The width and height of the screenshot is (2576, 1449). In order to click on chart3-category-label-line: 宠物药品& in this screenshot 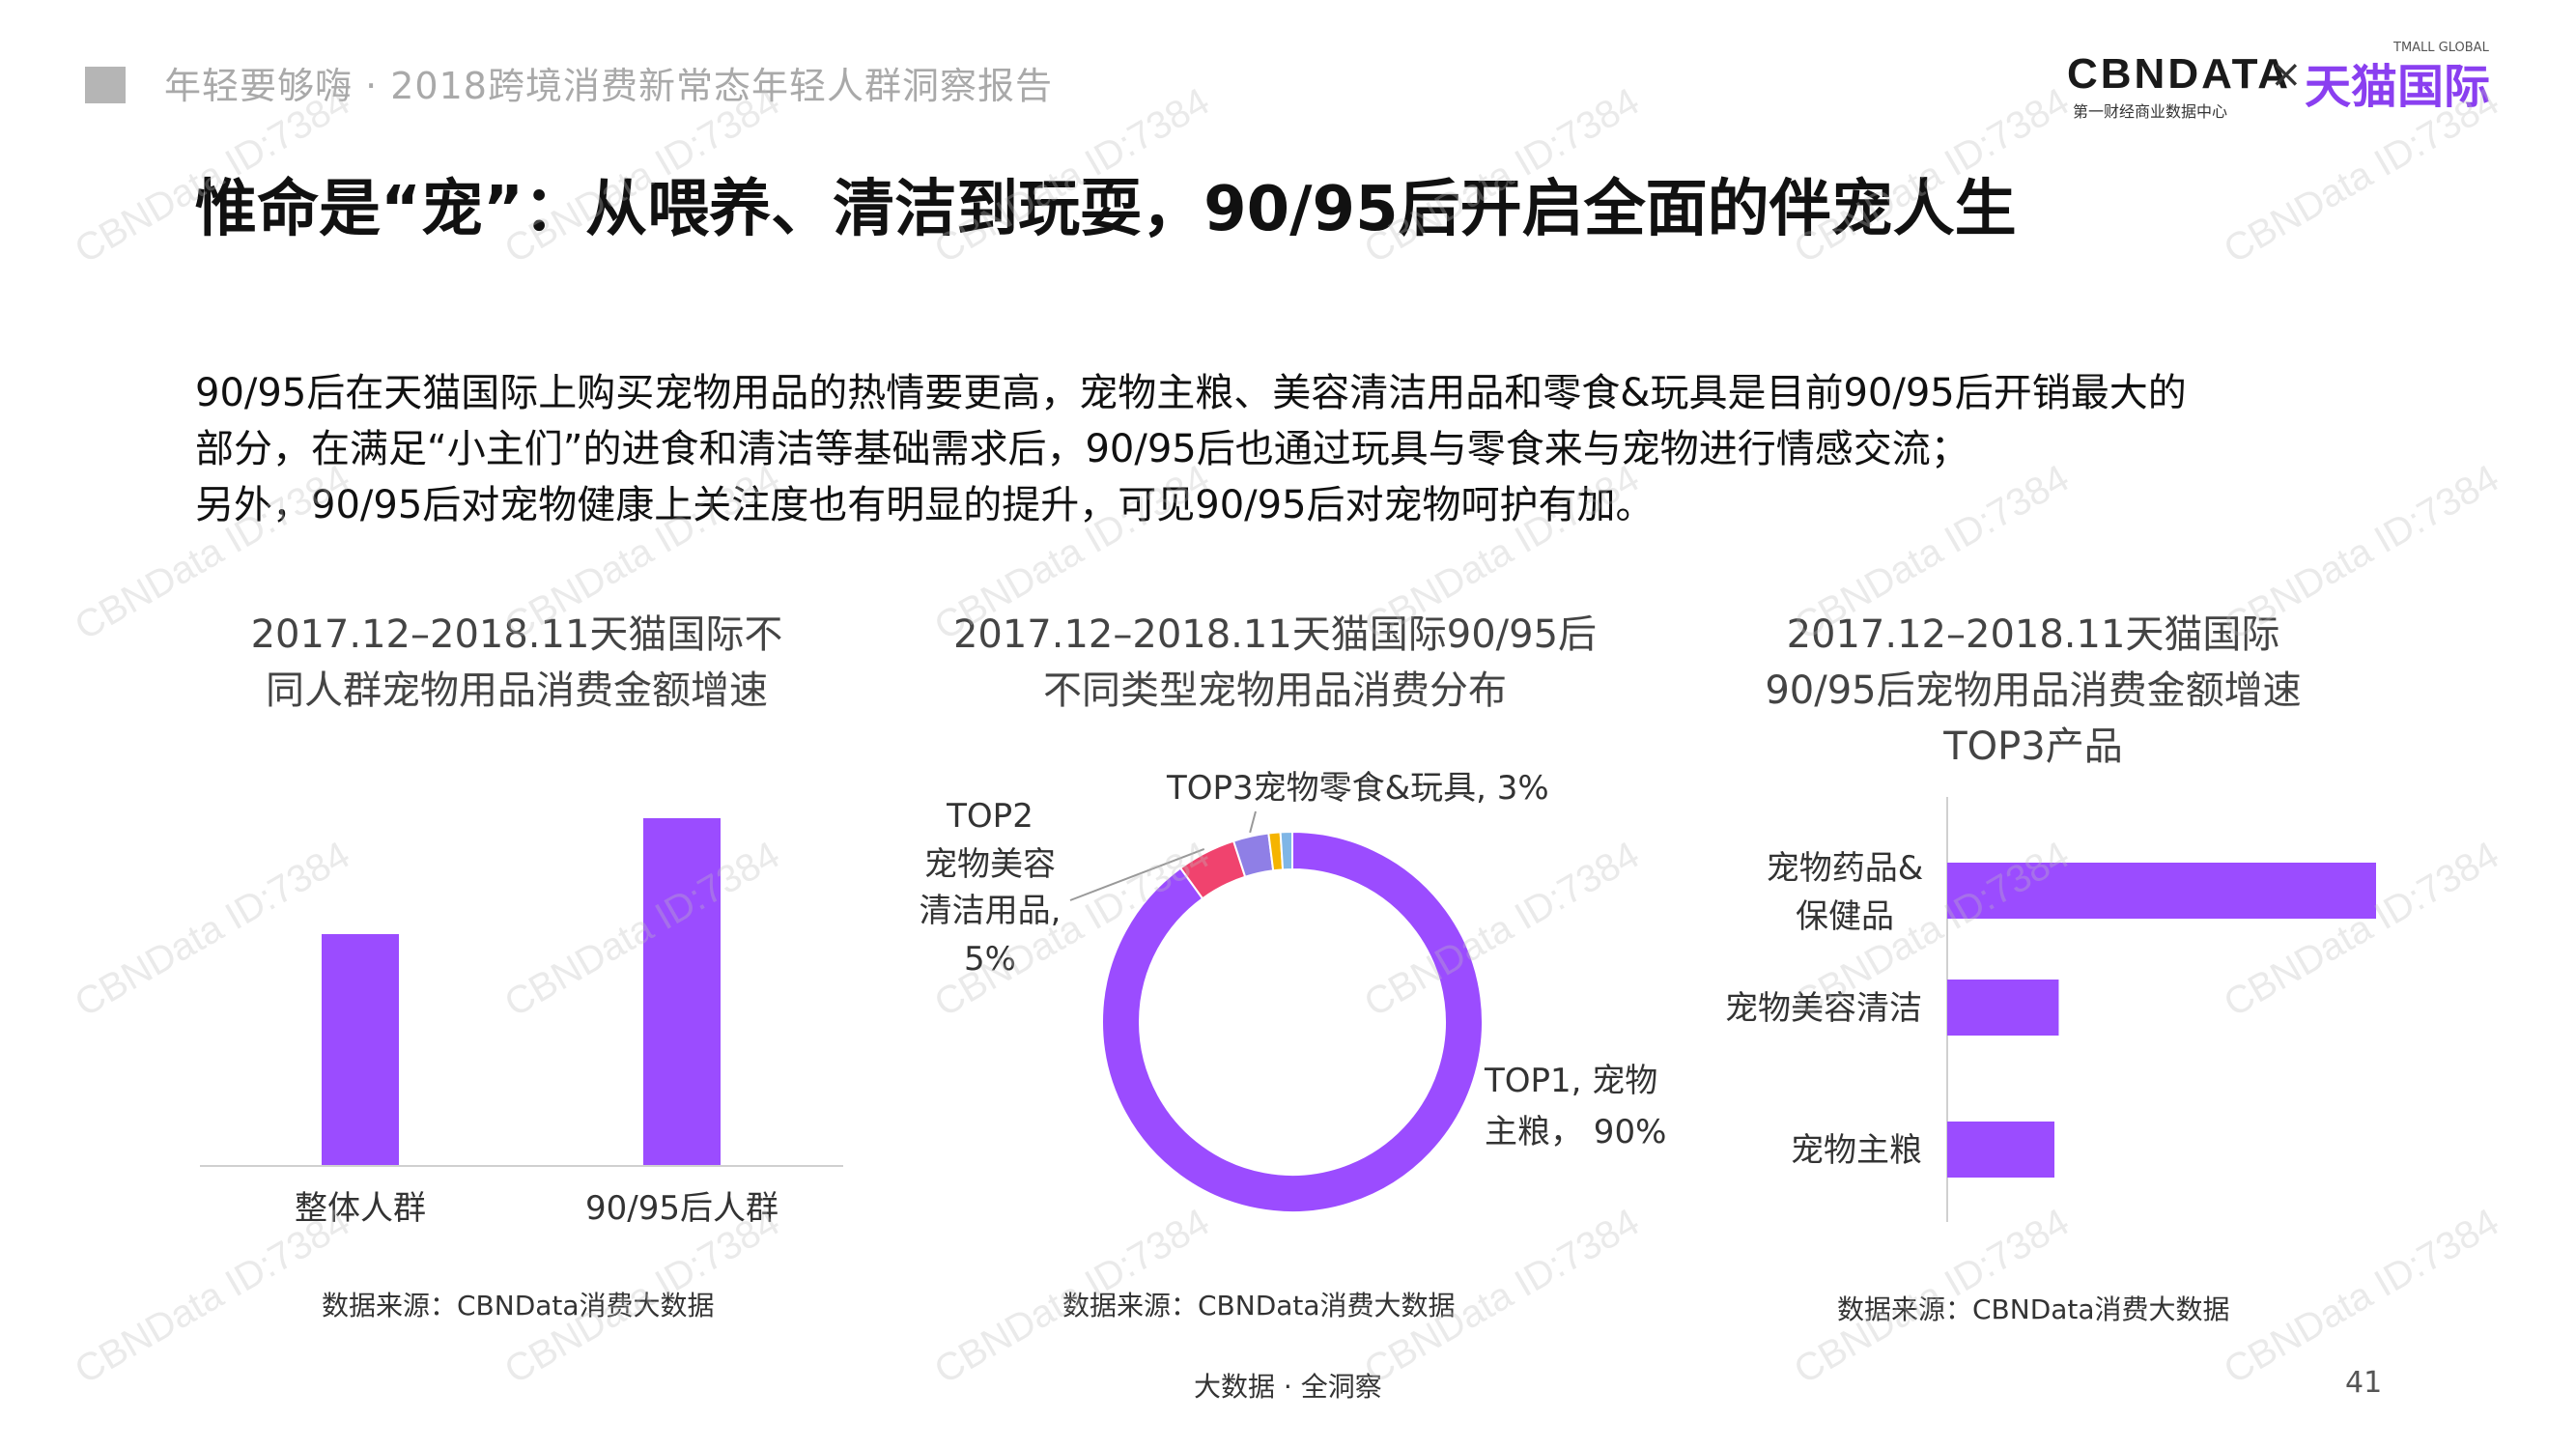, I will do `click(1845, 868)`.